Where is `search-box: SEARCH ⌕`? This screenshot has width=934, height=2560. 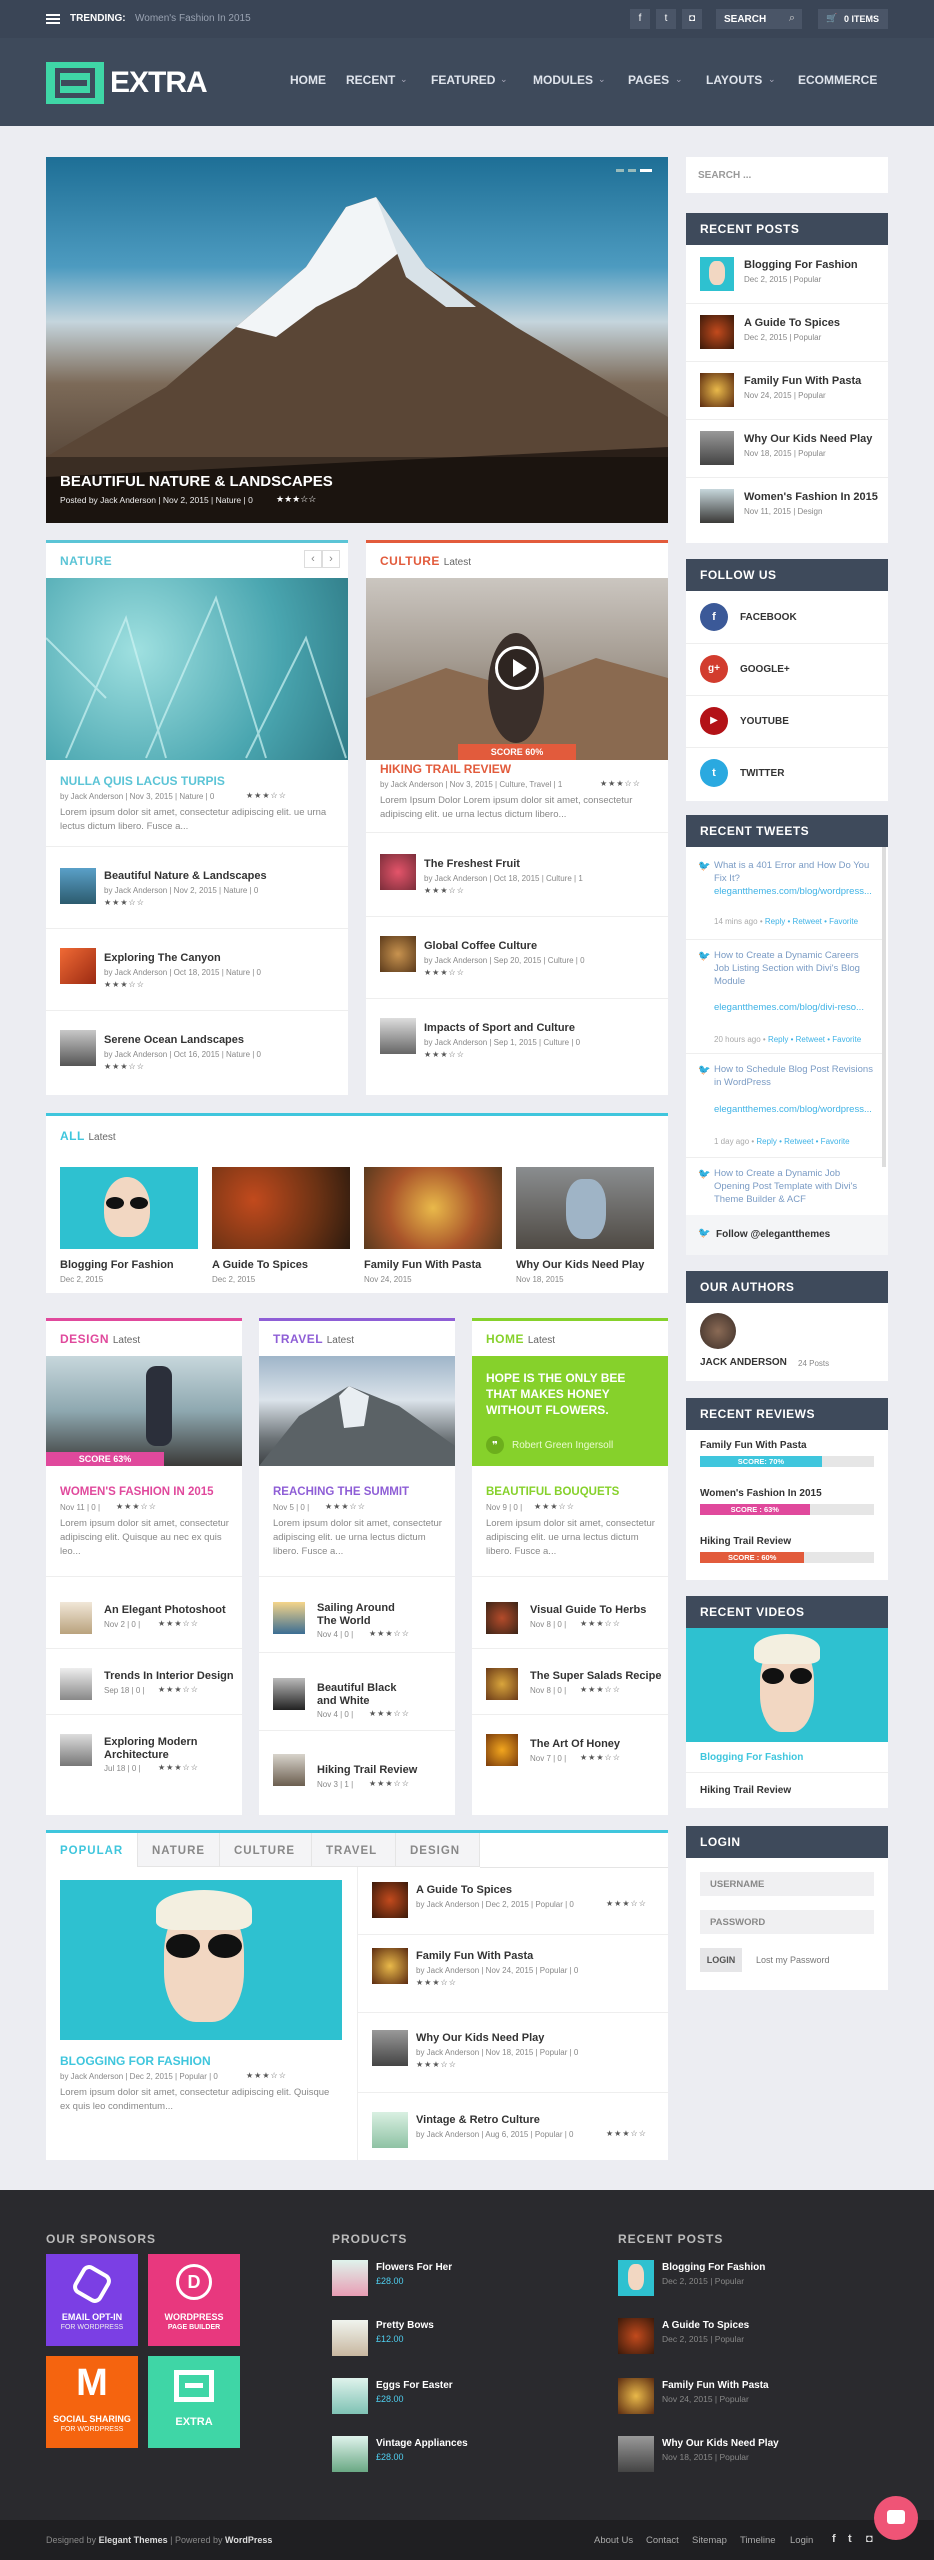 search-box: SEARCH ⌕ is located at coordinates (759, 19).